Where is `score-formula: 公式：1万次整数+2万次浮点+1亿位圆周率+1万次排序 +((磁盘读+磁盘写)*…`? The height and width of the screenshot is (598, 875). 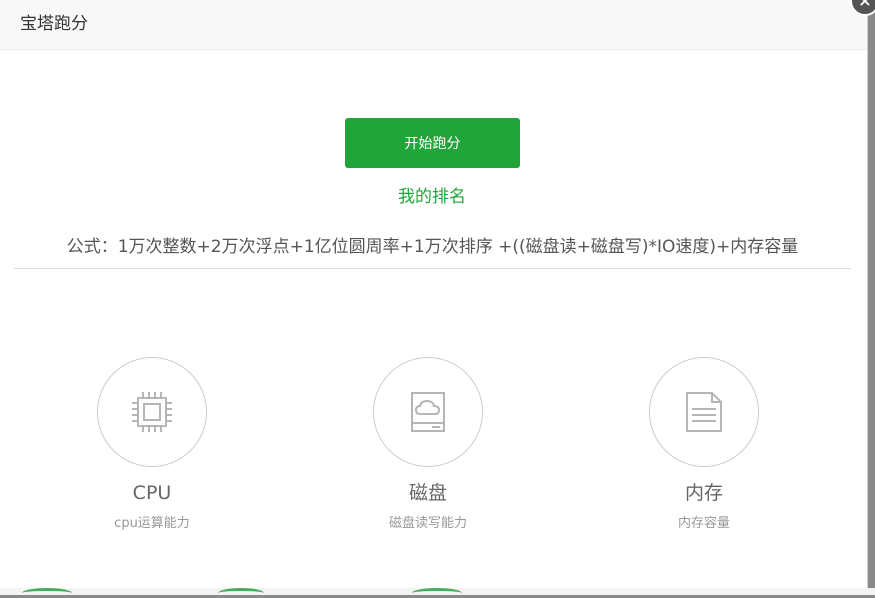 score-formula: 公式：1万次整数+2万次浮点+1亿位圆周率+1万次排序 +((磁盘读+磁盘写)*… is located at coordinates (432, 247).